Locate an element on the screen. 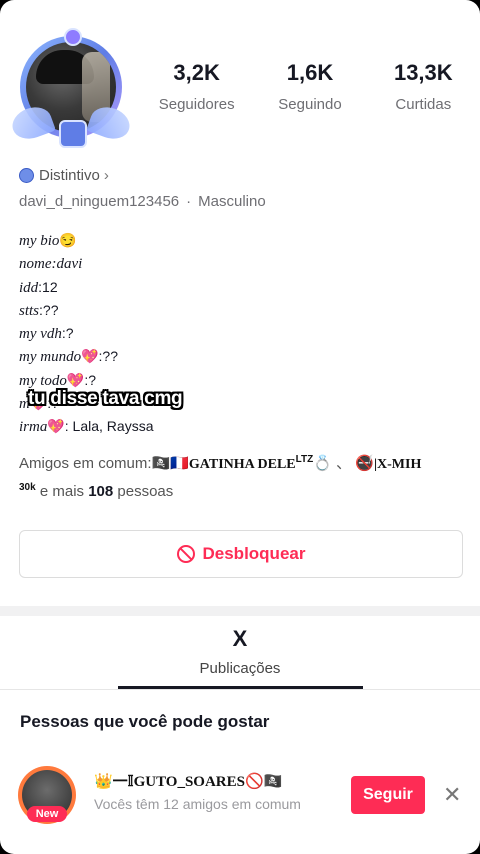 This screenshot has height=854, width=480. close-icon: ✕ is located at coordinates (452, 795).